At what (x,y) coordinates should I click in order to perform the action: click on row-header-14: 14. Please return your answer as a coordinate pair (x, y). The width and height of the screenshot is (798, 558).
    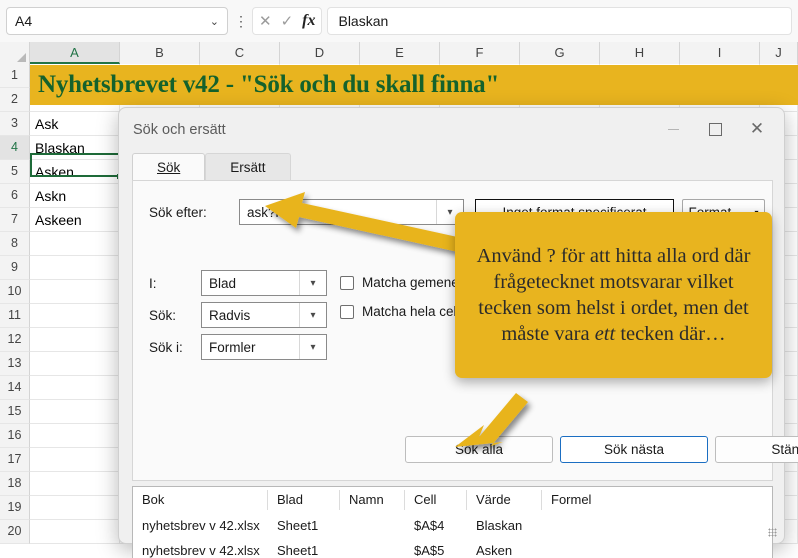
    Looking at the image, I should click on (15, 388).